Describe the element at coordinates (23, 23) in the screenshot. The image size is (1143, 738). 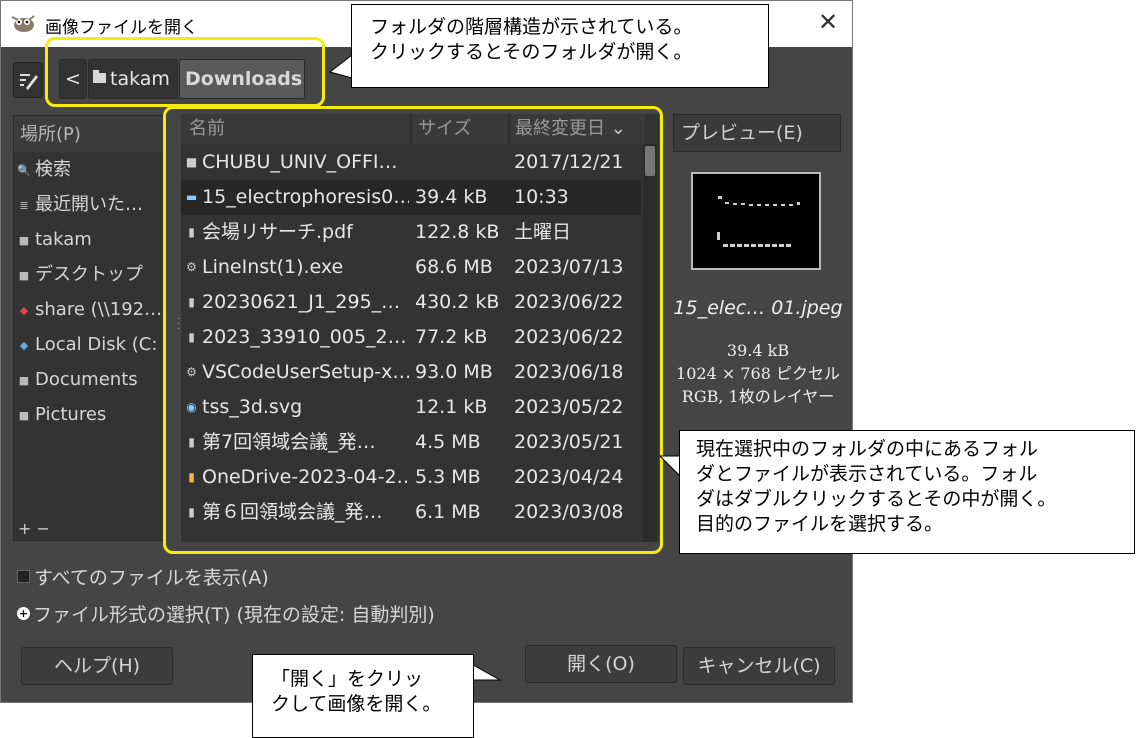
I see `gimp-logo-icon` at that location.